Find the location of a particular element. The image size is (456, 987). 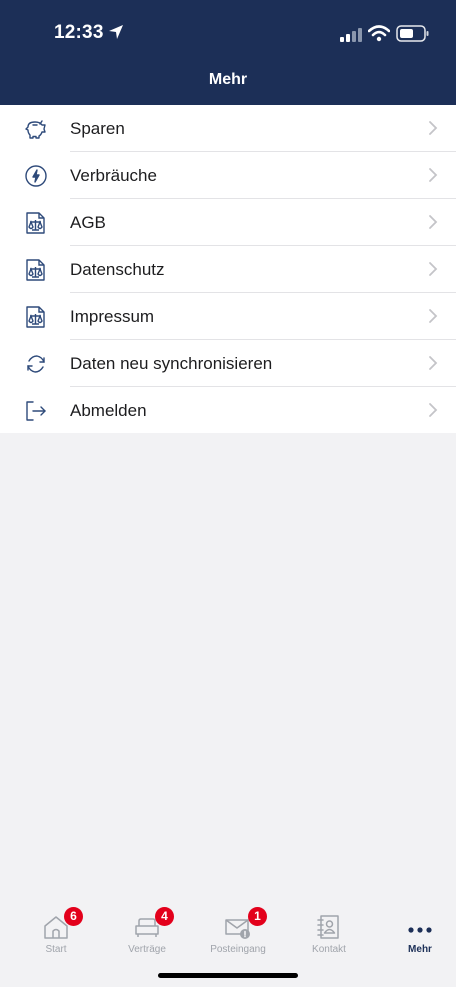

notification-badge: 1 is located at coordinates (257, 916).